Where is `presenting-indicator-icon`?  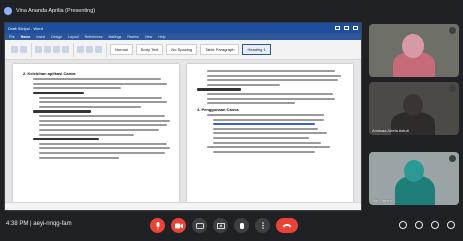
presenting-indicator-icon is located at coordinates (8, 11).